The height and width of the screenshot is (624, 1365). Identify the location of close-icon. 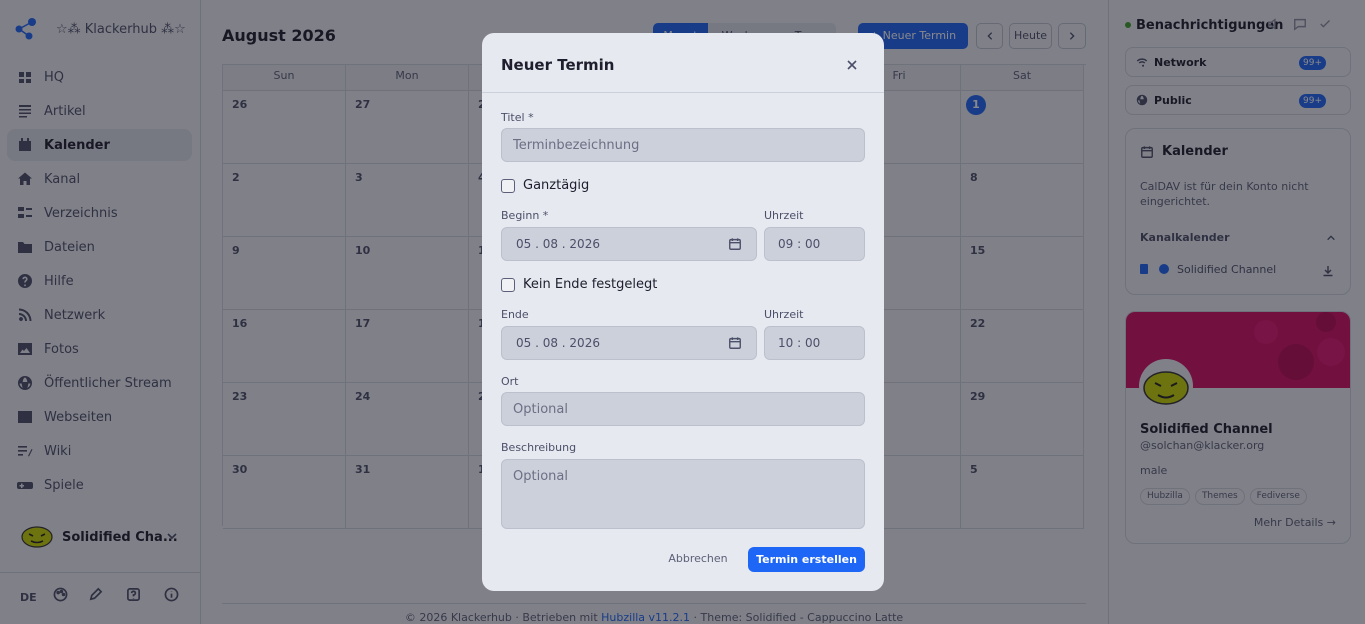
(852, 65).